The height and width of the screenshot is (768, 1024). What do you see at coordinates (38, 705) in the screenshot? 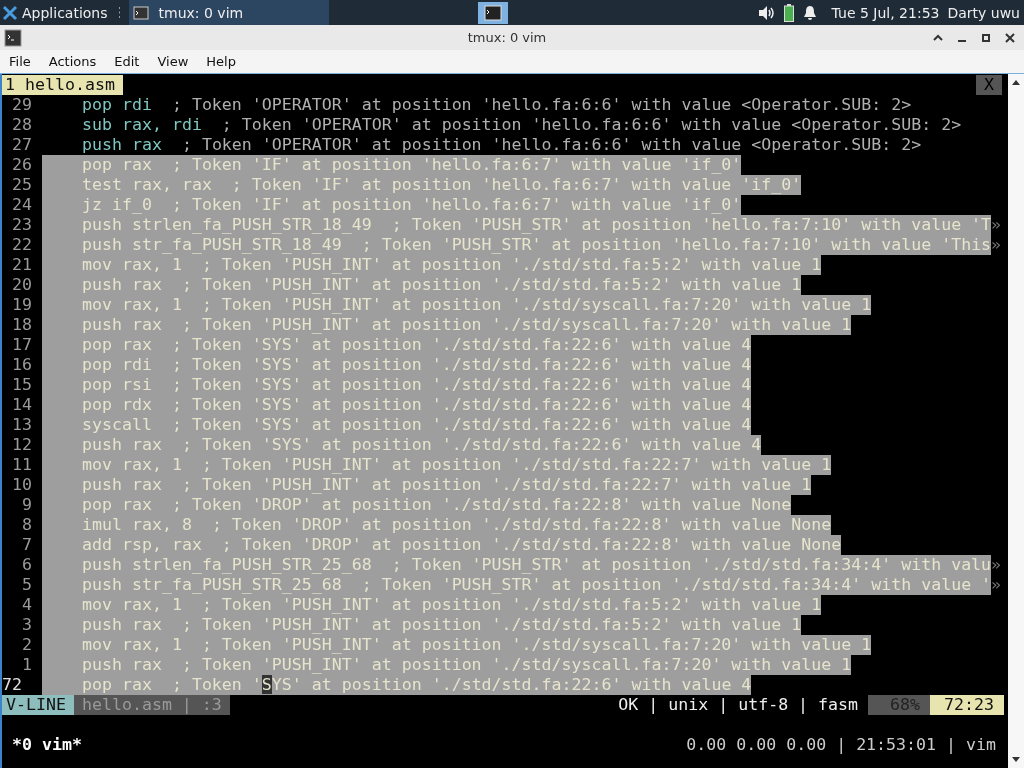
I see `mode-indicator: V-LINE` at bounding box center [38, 705].